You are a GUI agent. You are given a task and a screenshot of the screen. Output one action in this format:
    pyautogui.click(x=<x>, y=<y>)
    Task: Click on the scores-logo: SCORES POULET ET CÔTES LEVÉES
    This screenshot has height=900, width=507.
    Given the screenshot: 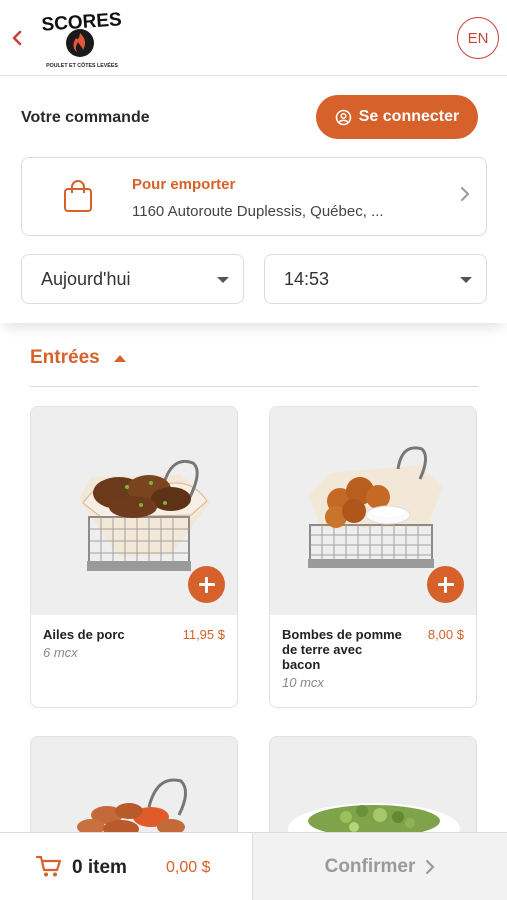 What is the action you would take?
    pyautogui.click(x=82, y=38)
    